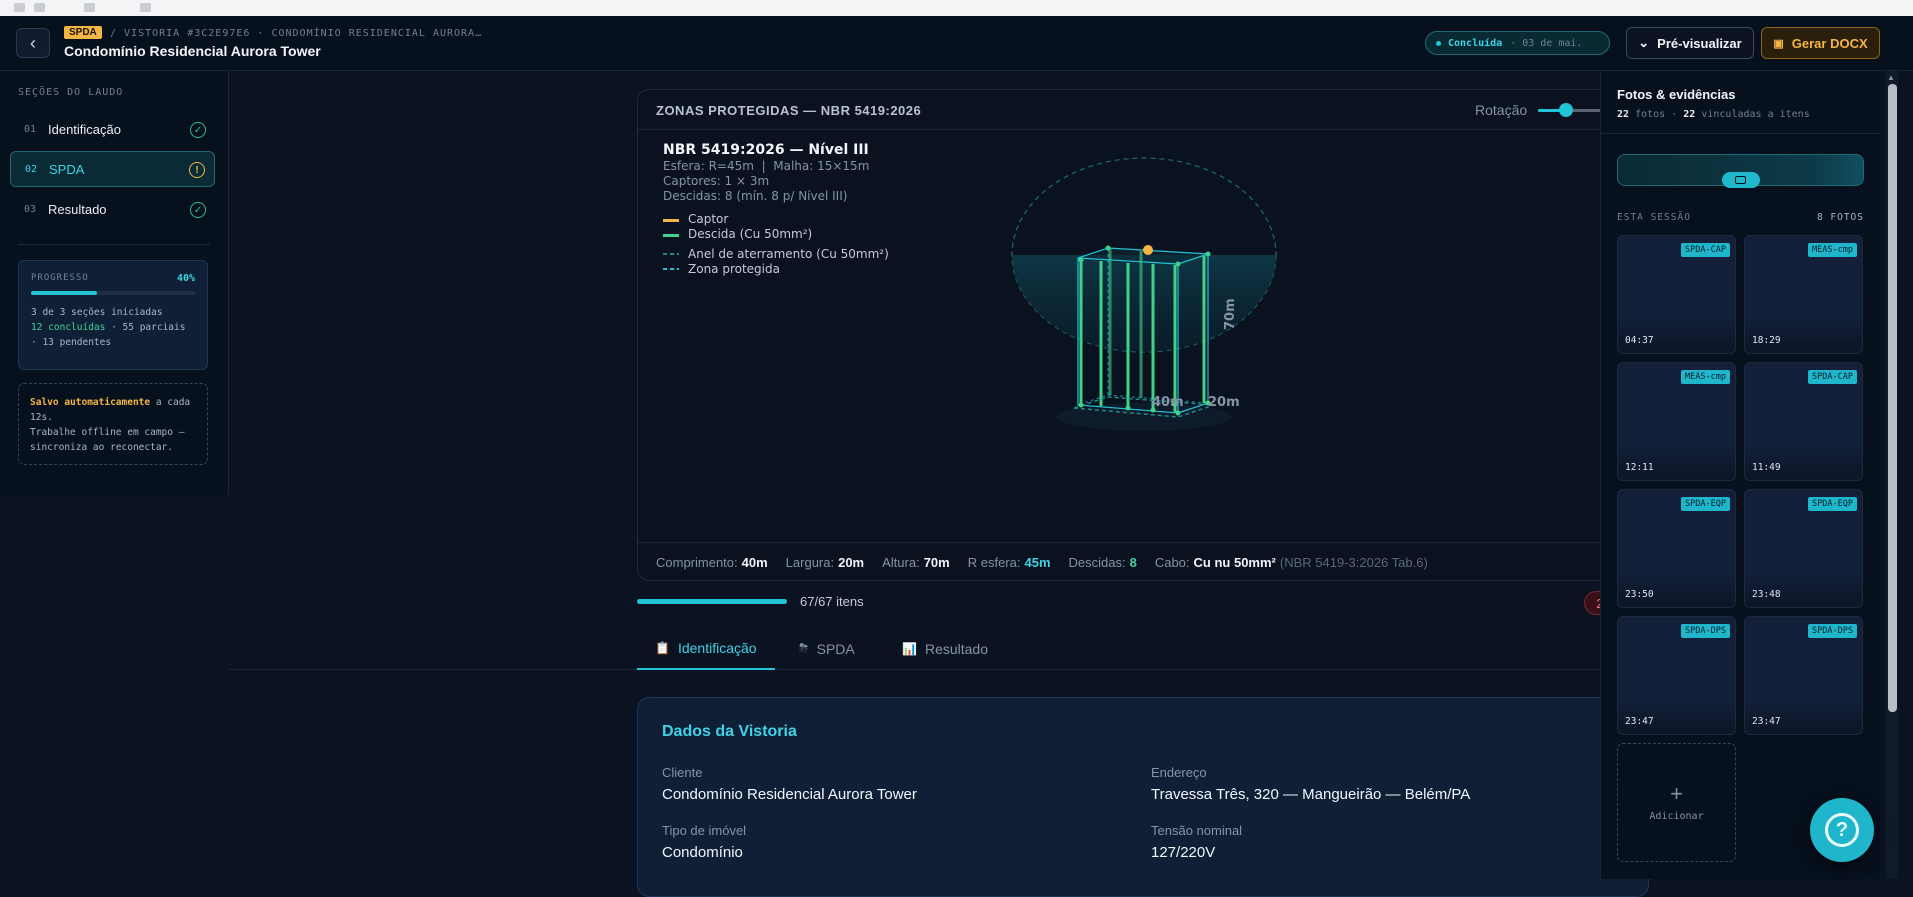  Describe the element at coordinates (697, 562) in the screenshot. I see `length-label: Comprimento:` at that location.